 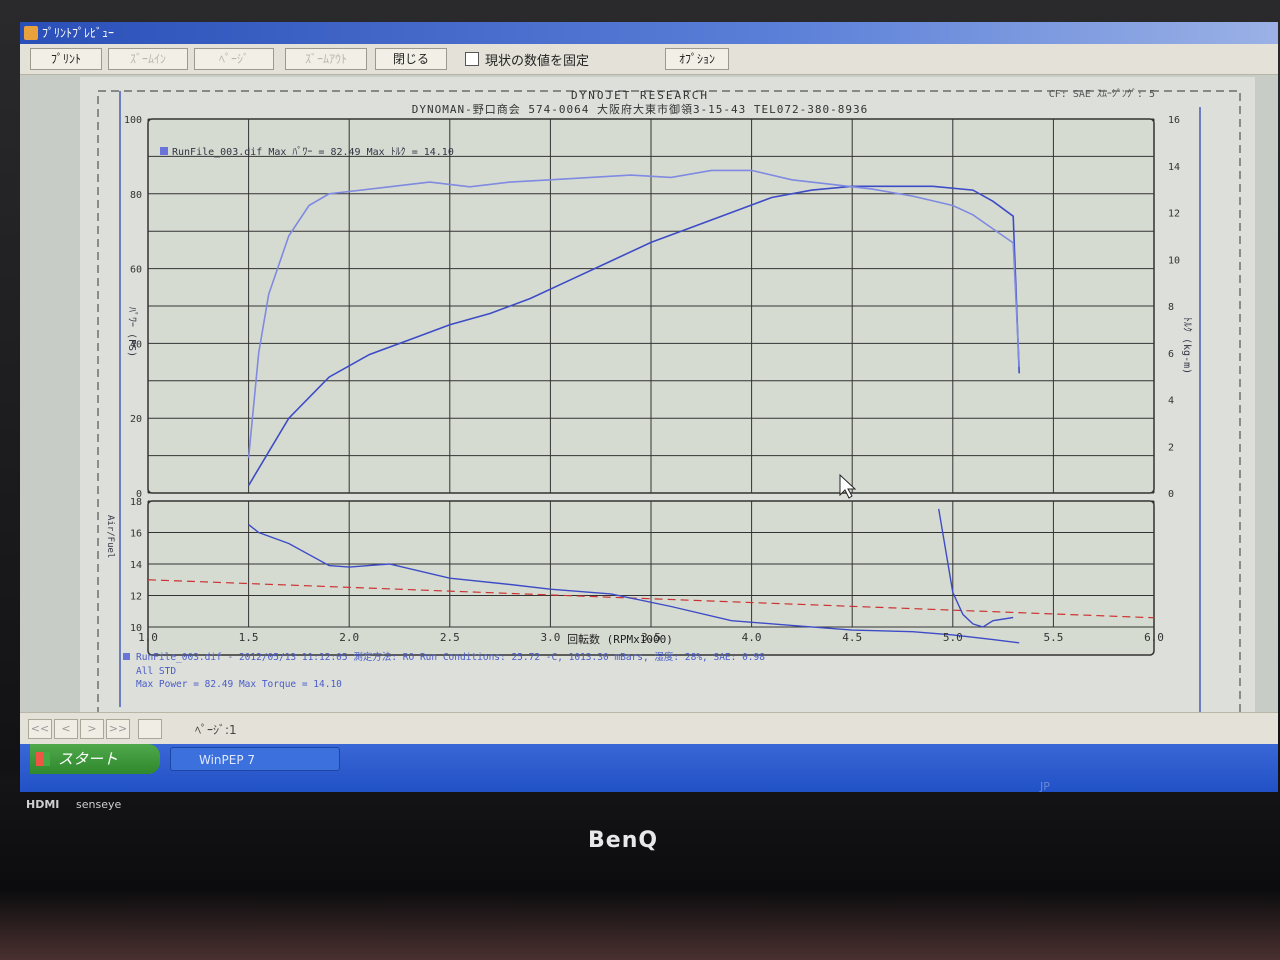 I want to click on prev-page-button: <, so click(x=66, y=729).